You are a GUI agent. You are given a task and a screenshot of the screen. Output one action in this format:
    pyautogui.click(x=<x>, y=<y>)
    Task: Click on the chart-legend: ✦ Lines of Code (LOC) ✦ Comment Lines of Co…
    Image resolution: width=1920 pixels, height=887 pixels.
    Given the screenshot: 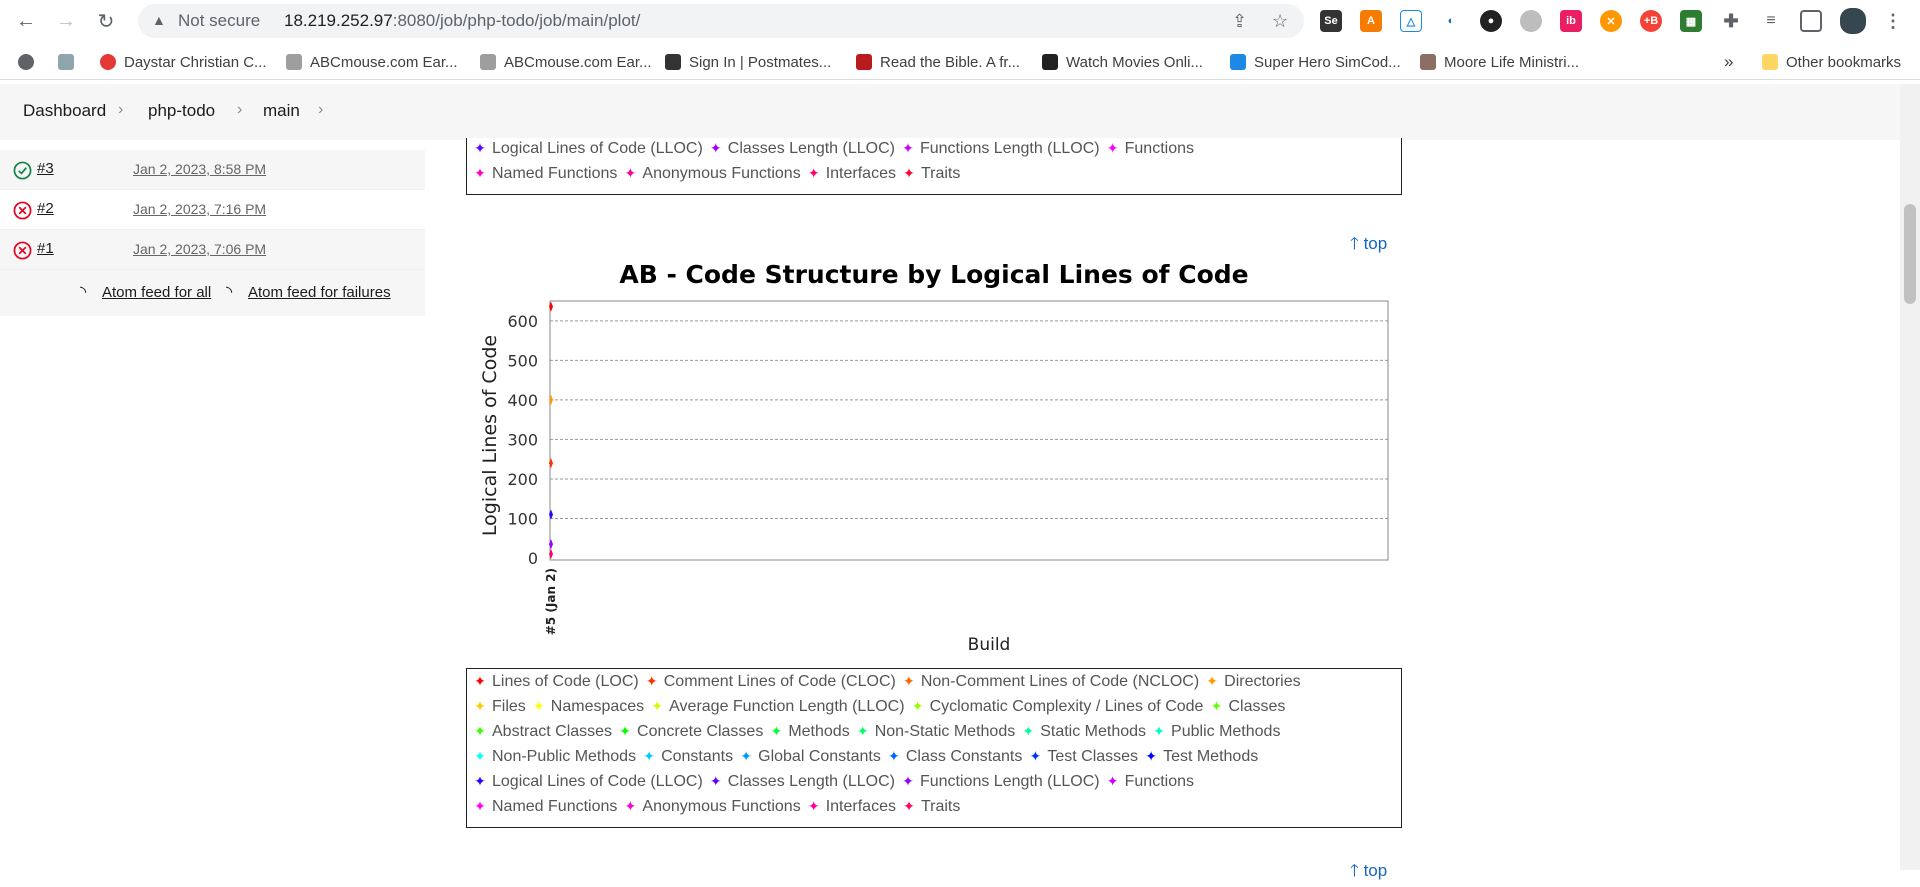 What is the action you would take?
    pyautogui.click(x=934, y=748)
    